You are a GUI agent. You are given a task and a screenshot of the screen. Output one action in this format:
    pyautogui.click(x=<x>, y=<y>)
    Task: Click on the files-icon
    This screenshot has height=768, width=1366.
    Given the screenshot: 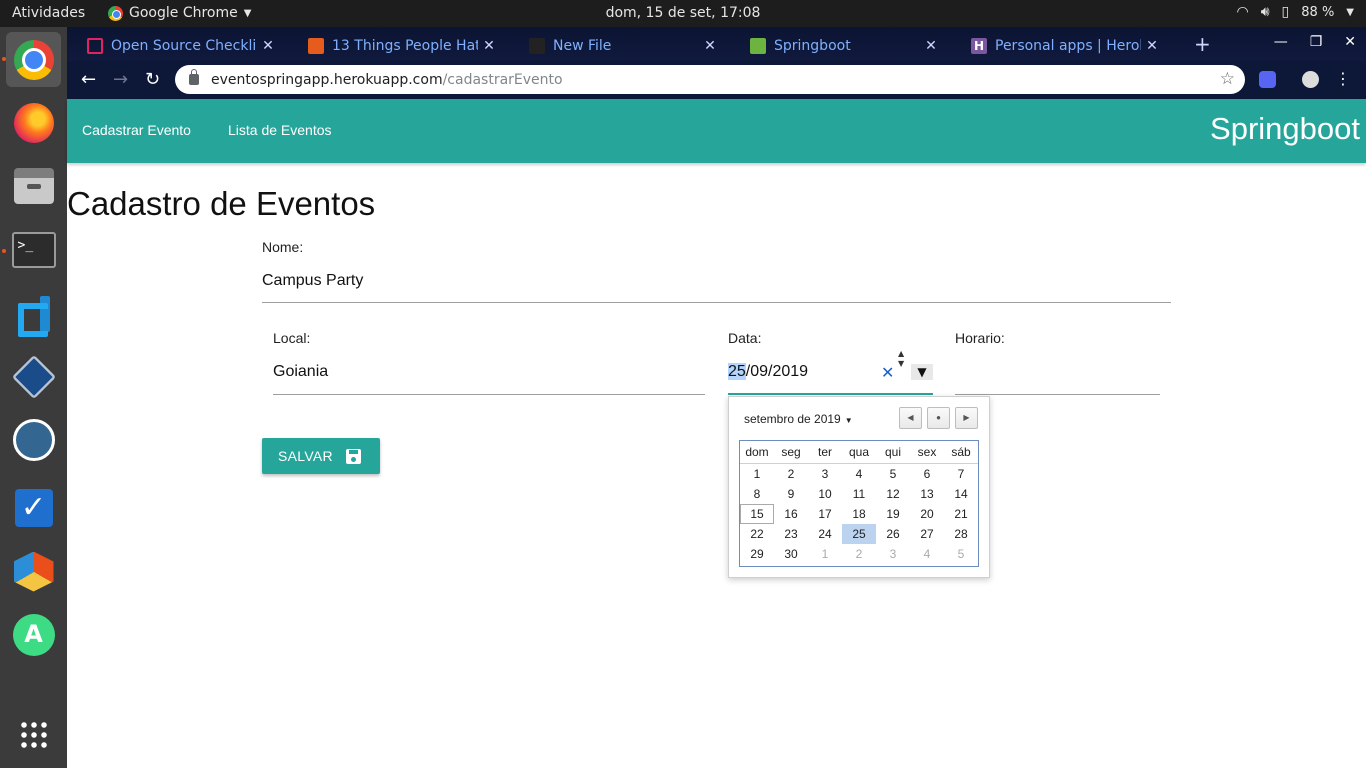 What is the action you would take?
    pyautogui.click(x=33, y=185)
    